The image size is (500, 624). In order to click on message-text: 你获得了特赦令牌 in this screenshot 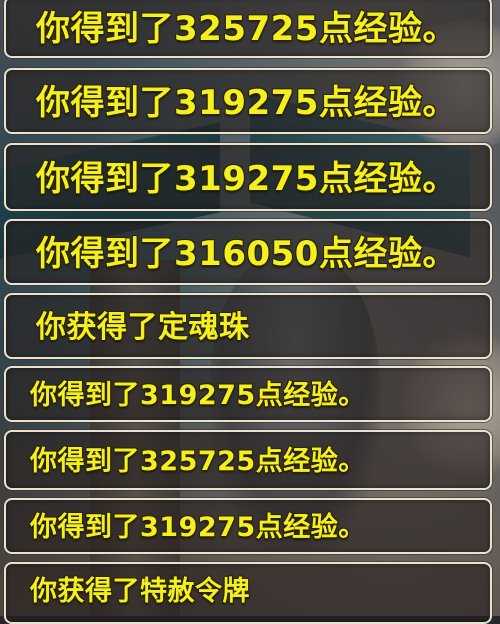, I will do `click(140, 591)`.